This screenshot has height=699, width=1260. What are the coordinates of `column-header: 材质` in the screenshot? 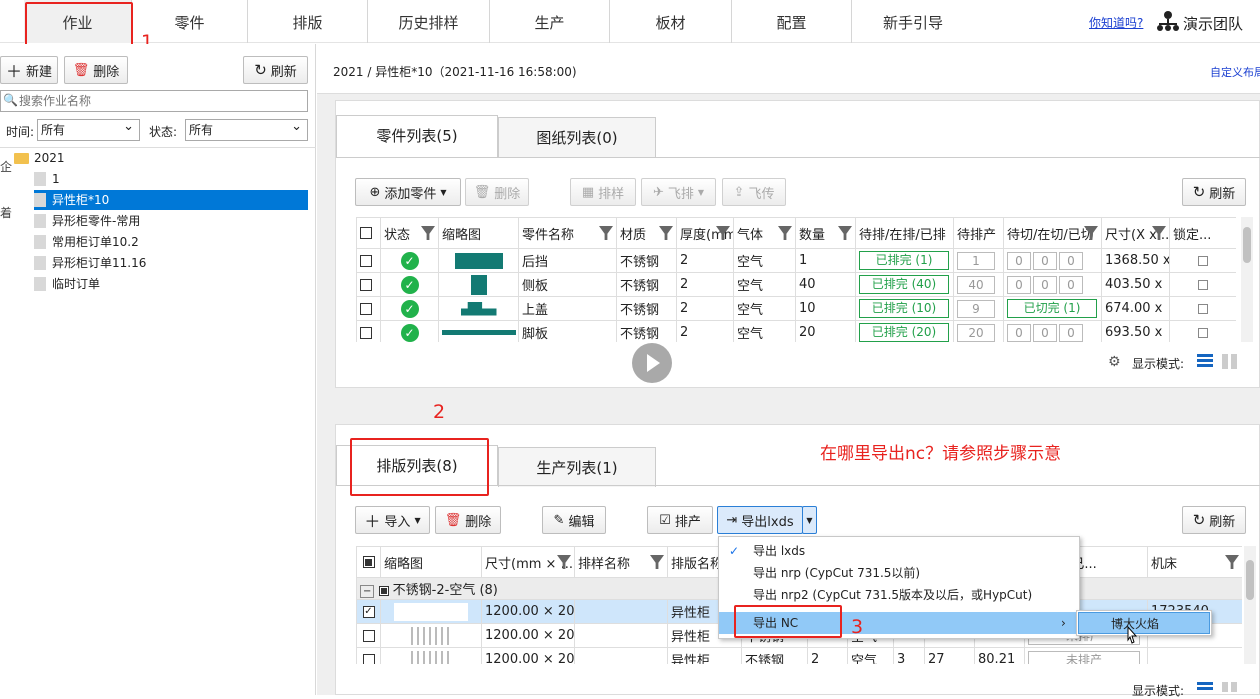 It's located at (646, 233).